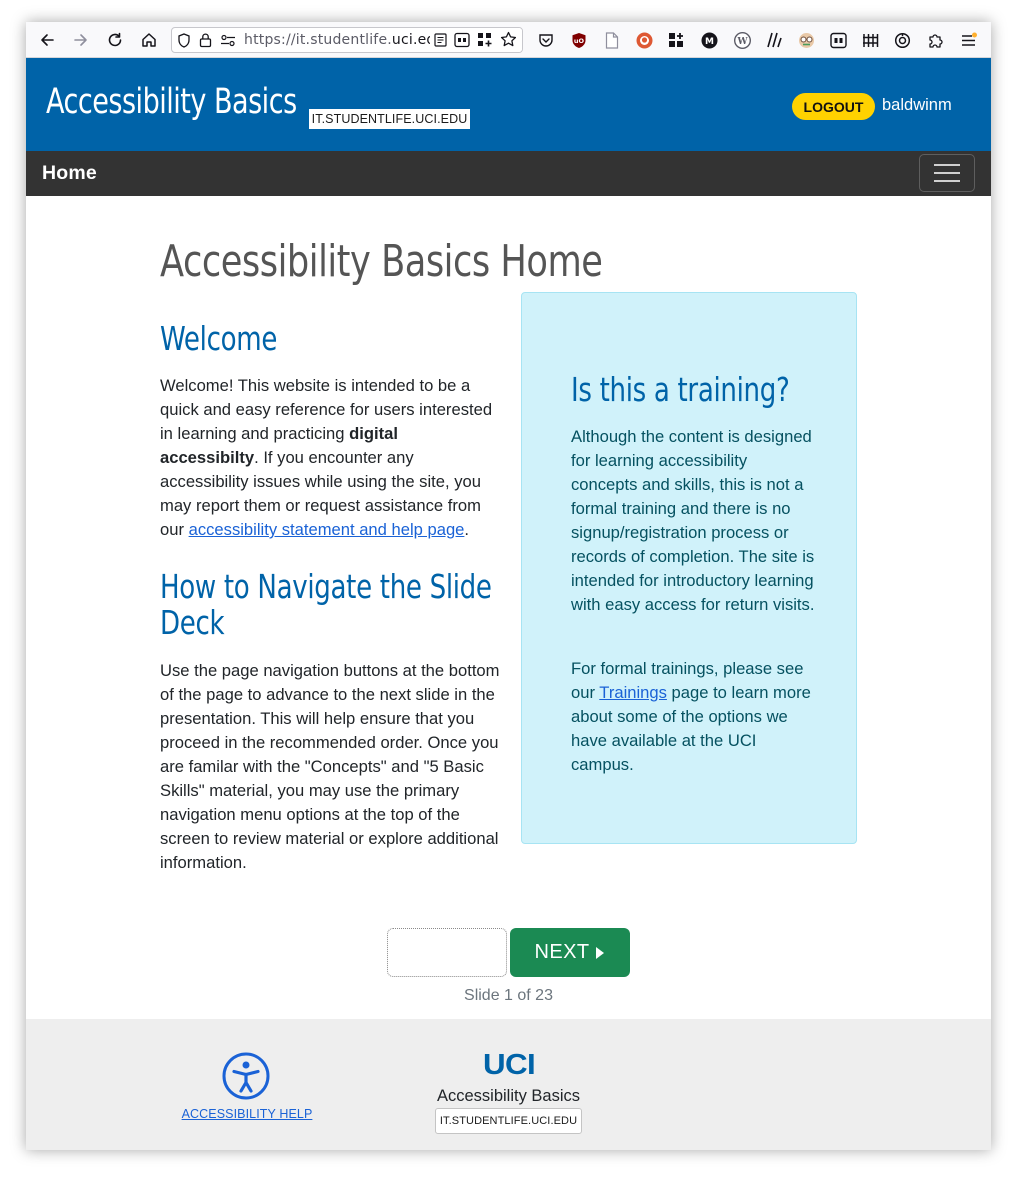 This screenshot has height=1179, width=1017. Describe the element at coordinates (600, 952) in the screenshot. I see `caret-right-icon` at that location.